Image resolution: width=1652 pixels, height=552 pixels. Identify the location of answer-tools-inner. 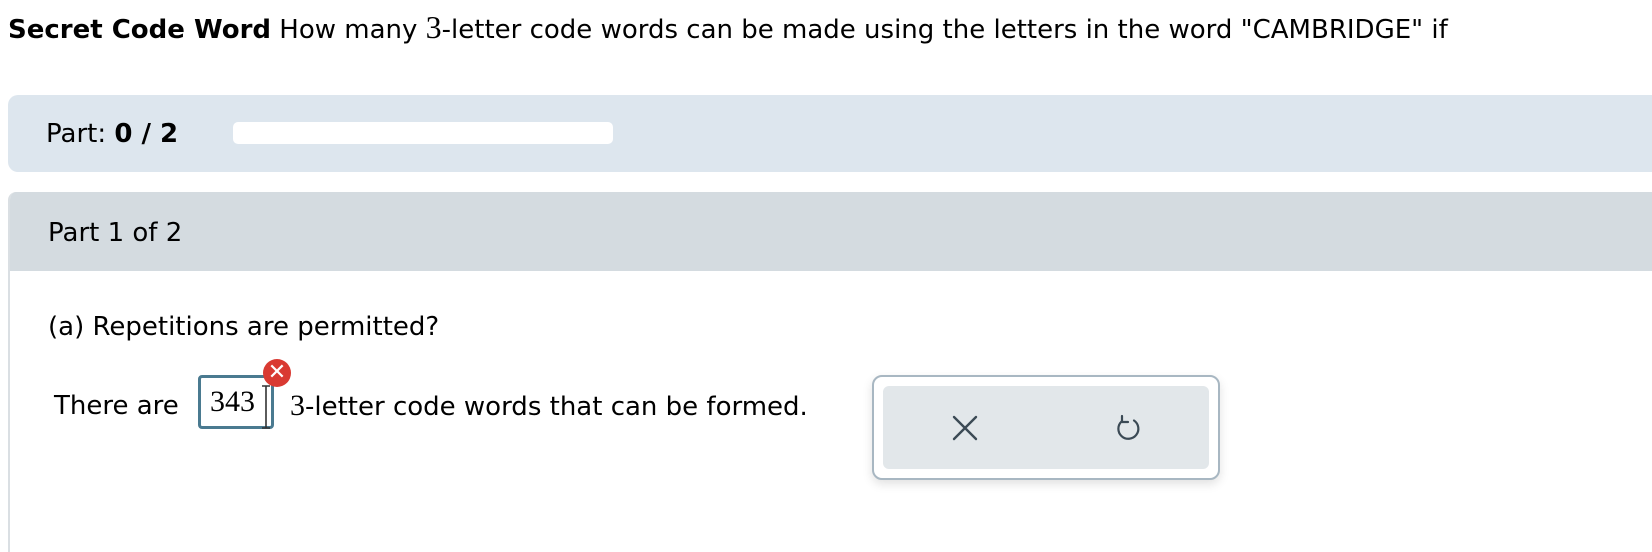
(1046, 427).